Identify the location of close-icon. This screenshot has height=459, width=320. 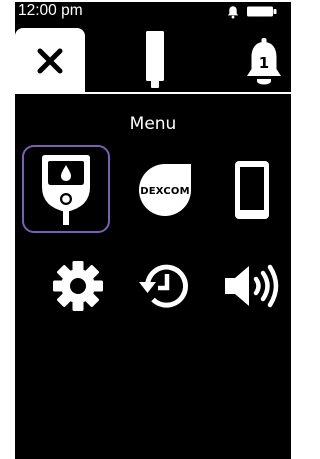
(50, 61).